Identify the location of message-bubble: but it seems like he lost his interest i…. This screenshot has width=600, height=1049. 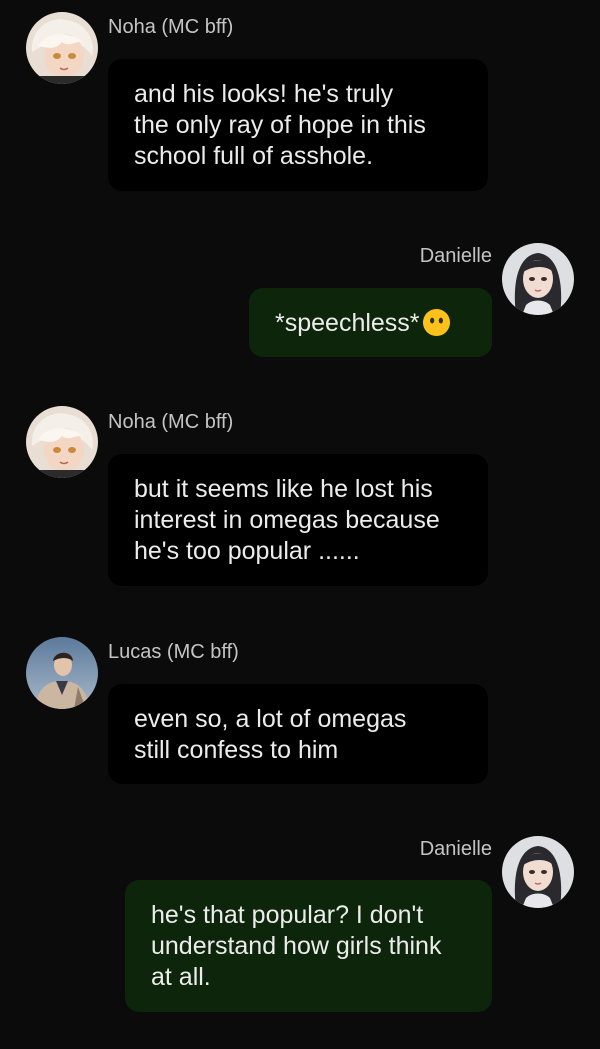
(298, 520).